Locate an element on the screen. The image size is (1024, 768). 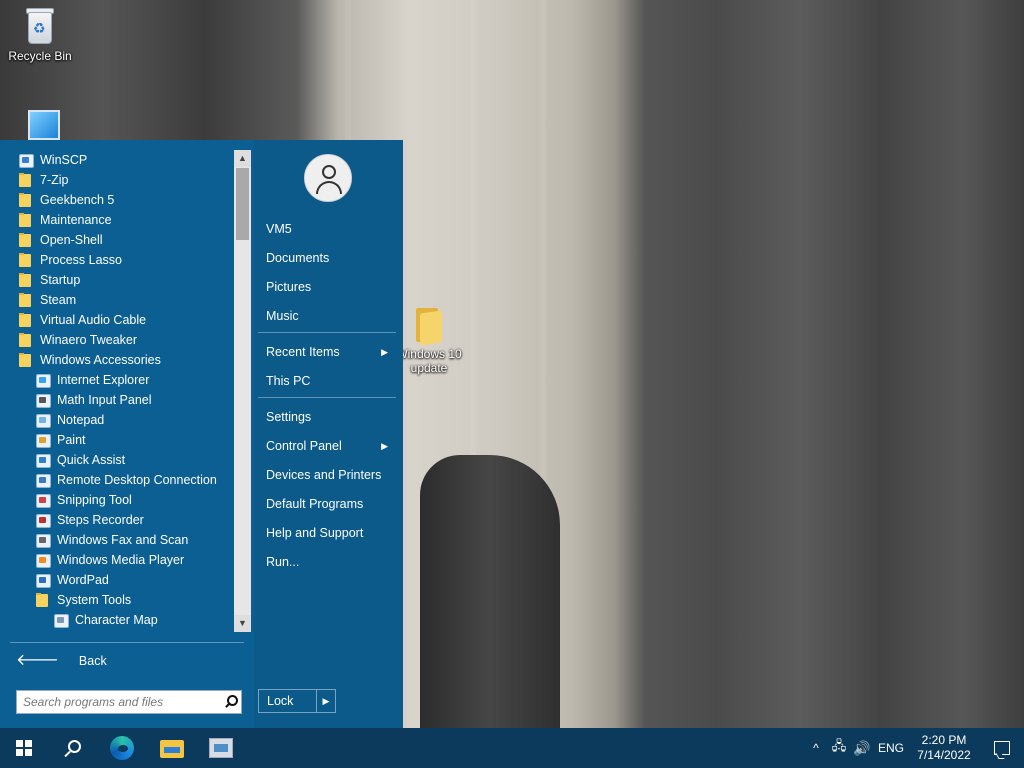
program-item: WinSCP is located at coordinates (121, 160).